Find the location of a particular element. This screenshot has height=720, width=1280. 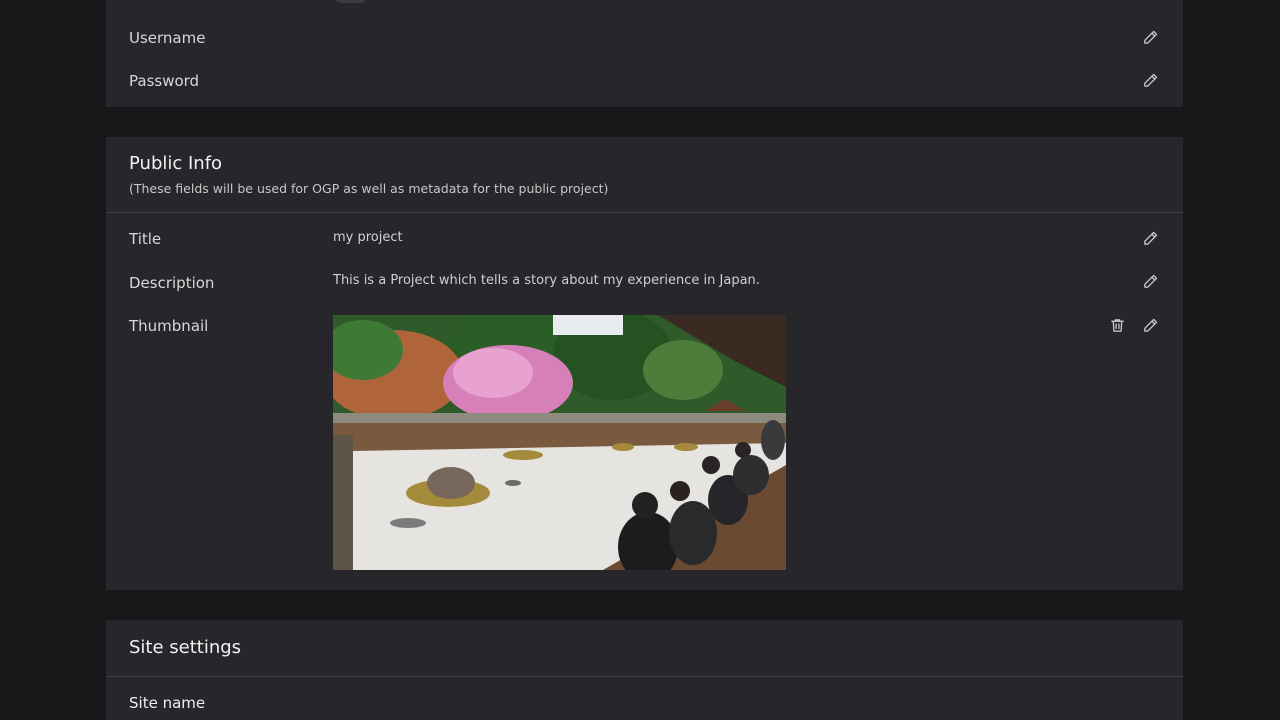

title-value: my project is located at coordinates (368, 237).